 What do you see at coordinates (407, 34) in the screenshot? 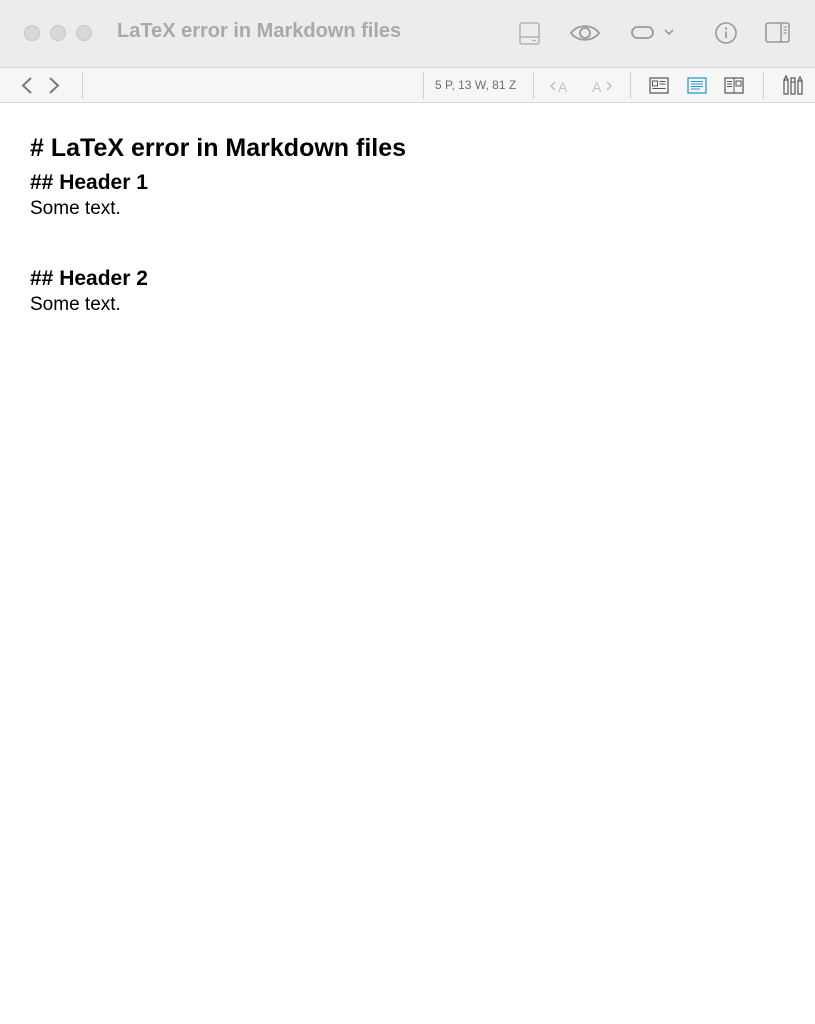
I see `title-bar: LaTeX error in Markdown files` at bounding box center [407, 34].